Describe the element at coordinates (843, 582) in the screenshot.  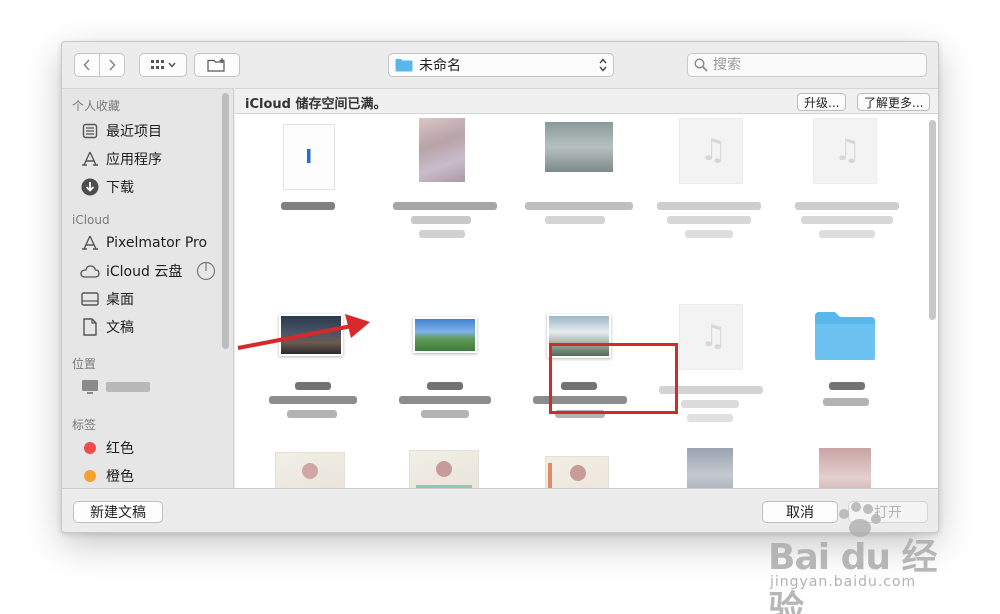
I see `watermark-url: jingyan.baidu.com` at that location.